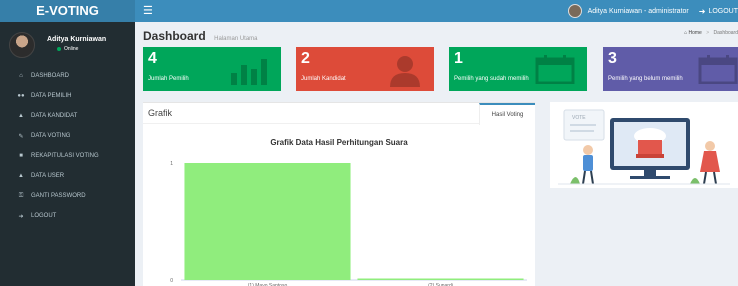  I want to click on y-tick-label: 0, so click(171, 281).